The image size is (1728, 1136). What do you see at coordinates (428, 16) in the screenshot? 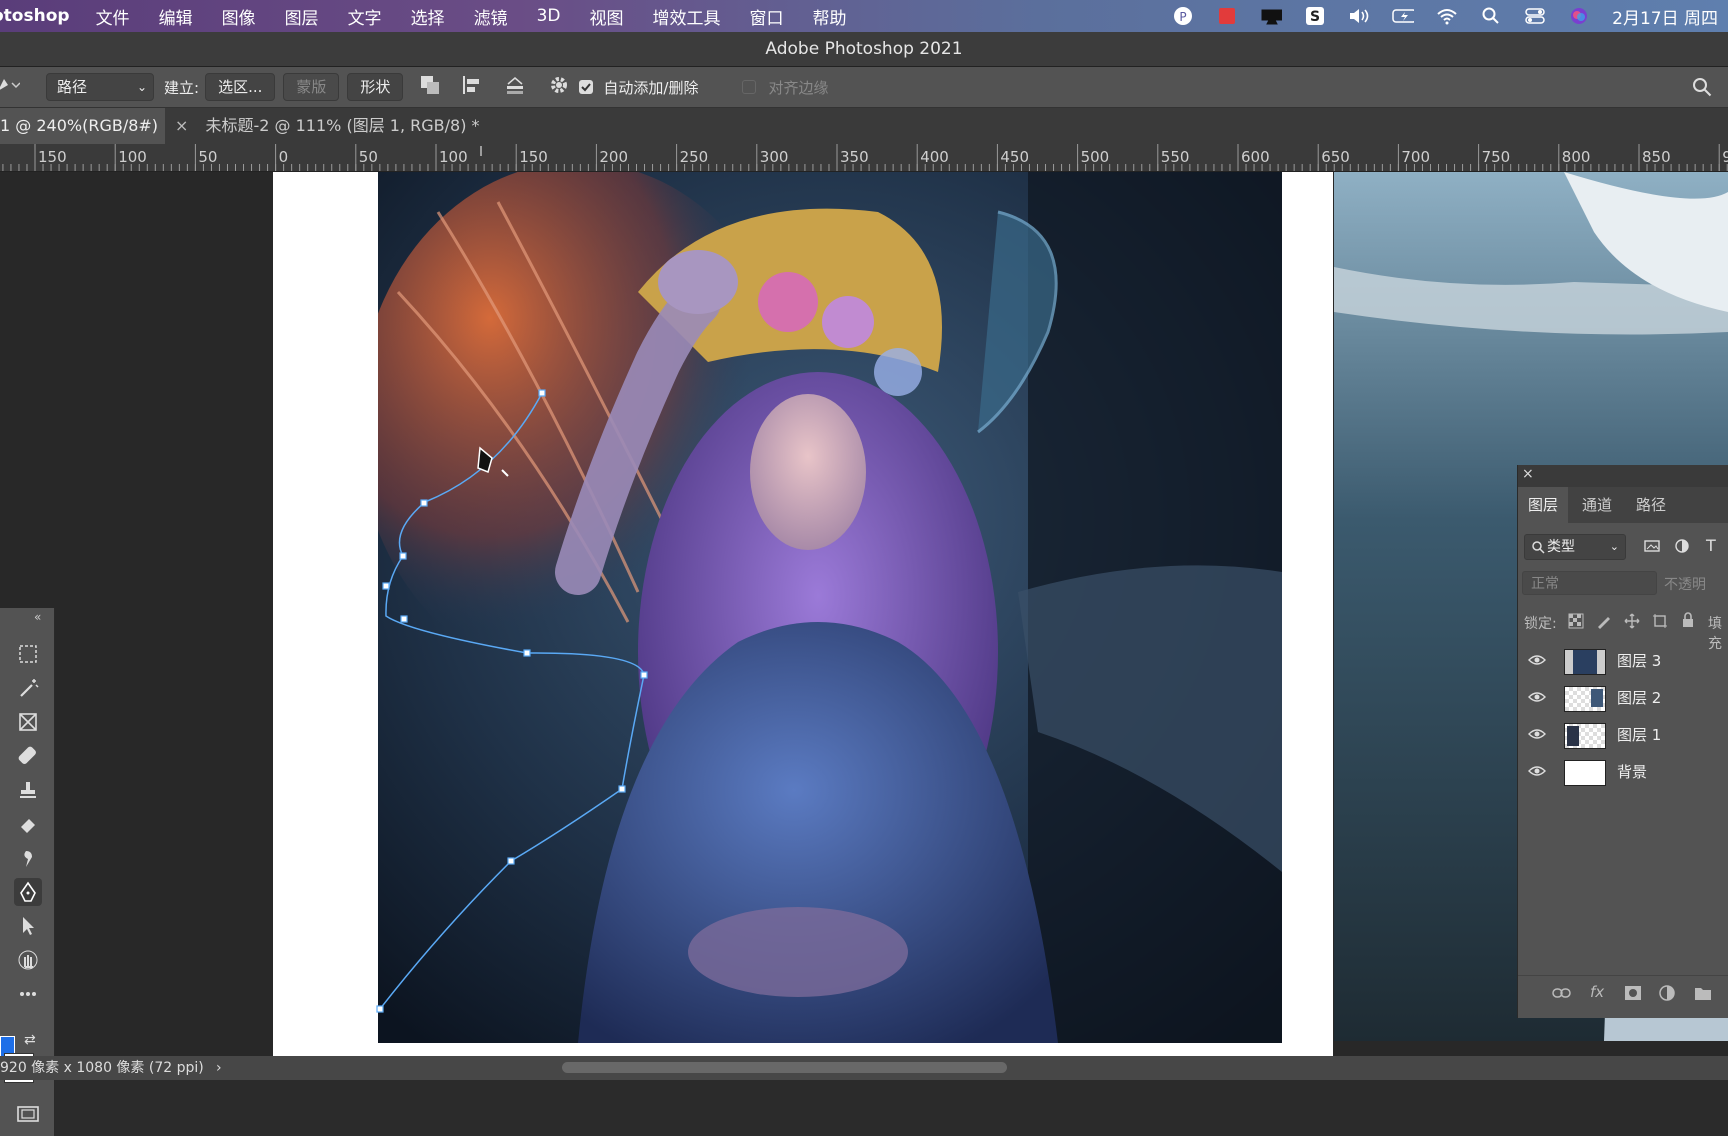
I see `menu-select: 选择` at bounding box center [428, 16].